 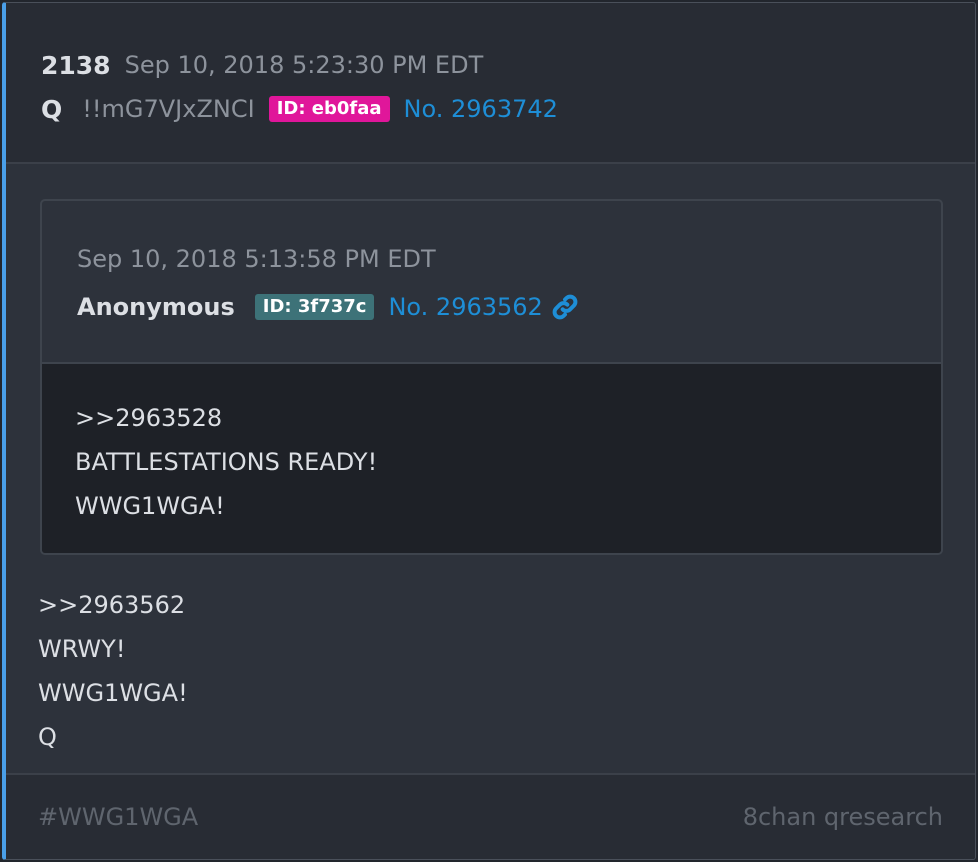 I want to click on footer-hashtag: #WWG1WGA, so click(x=118, y=817).